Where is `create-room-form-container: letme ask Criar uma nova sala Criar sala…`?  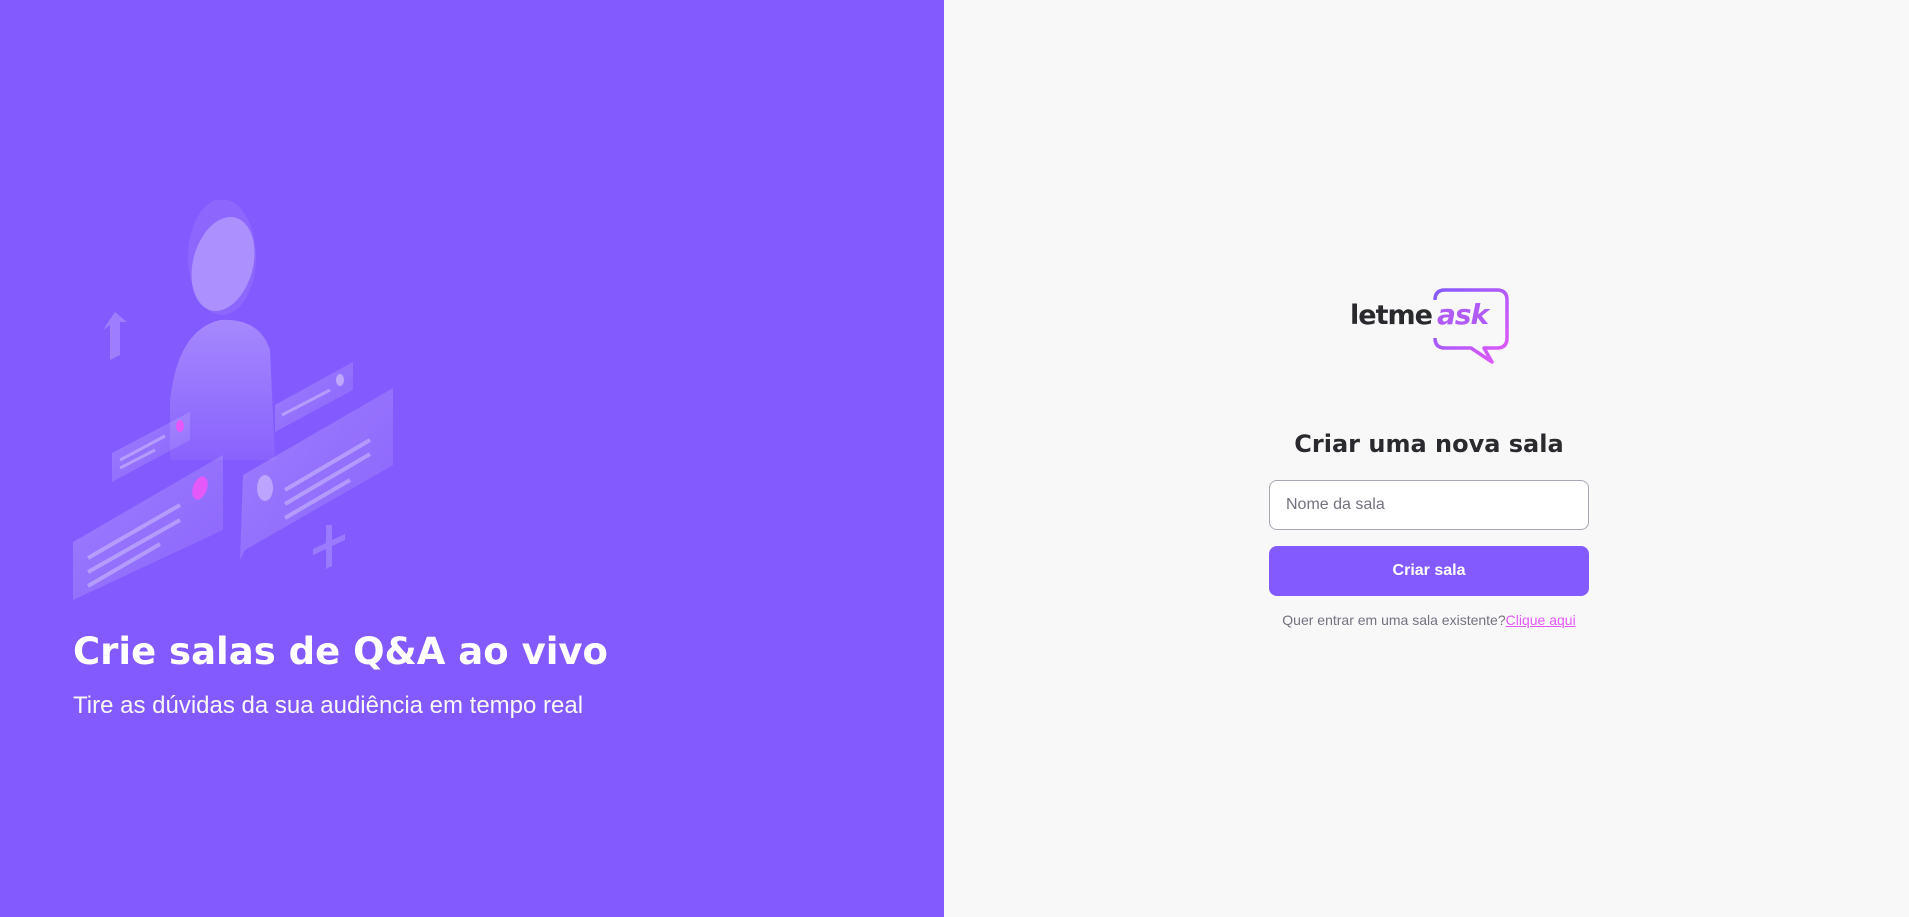
create-room-form-container: letme ask Criar uma nova sala Criar sala… is located at coordinates (1429, 458).